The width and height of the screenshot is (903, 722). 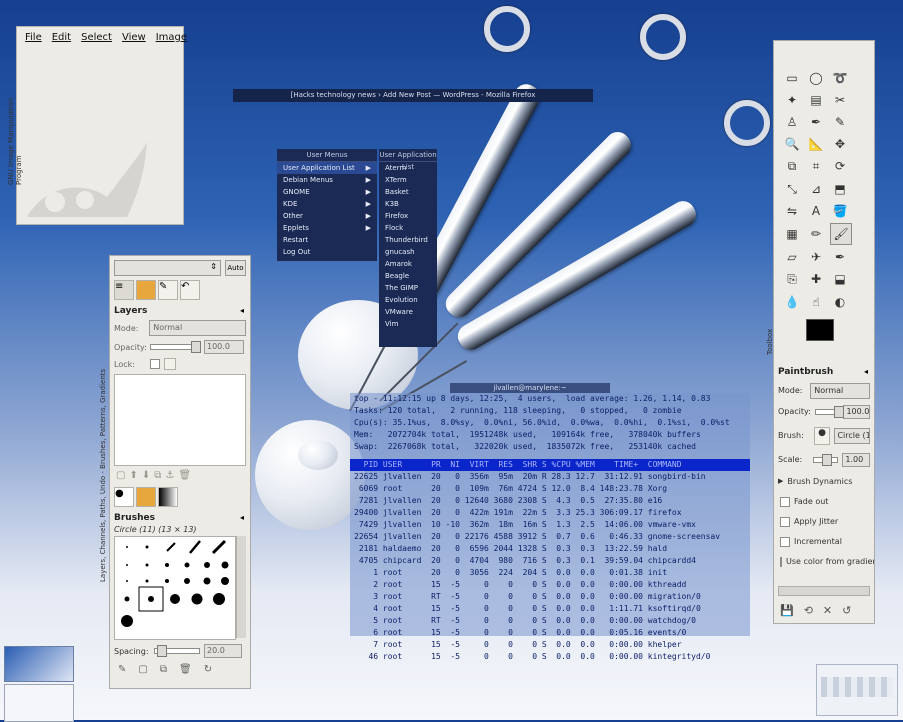 What do you see at coordinates (792, 234) in the screenshot?
I see `blend-icon: ▦` at bounding box center [792, 234].